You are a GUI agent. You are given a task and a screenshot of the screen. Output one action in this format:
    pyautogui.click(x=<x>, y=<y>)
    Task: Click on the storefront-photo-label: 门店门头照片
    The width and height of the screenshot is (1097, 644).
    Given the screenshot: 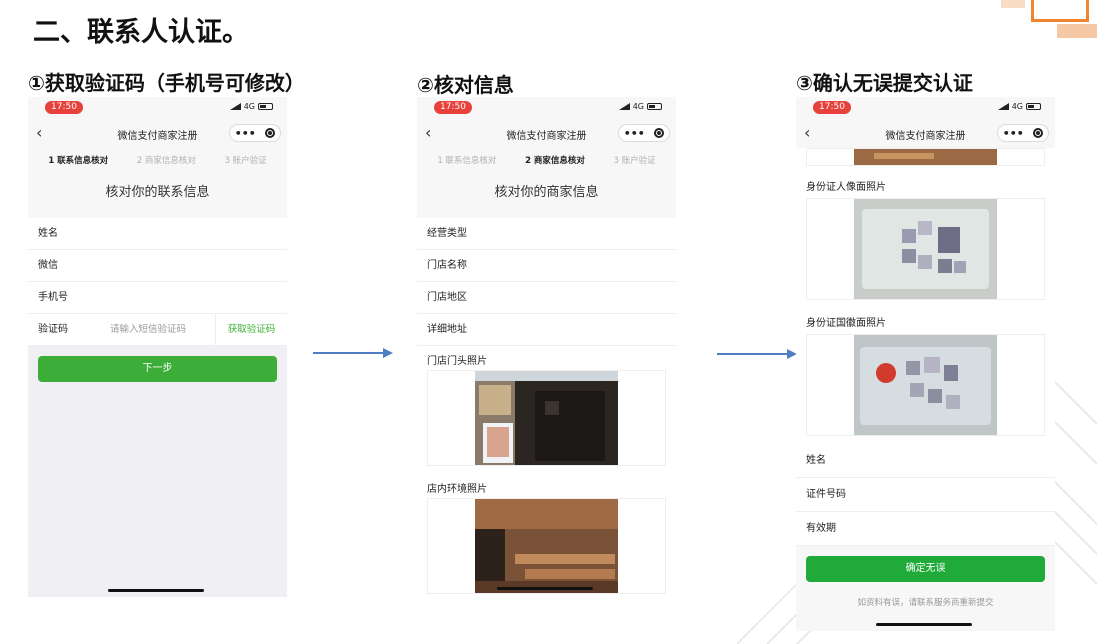 What is the action you would take?
    pyautogui.click(x=546, y=356)
    